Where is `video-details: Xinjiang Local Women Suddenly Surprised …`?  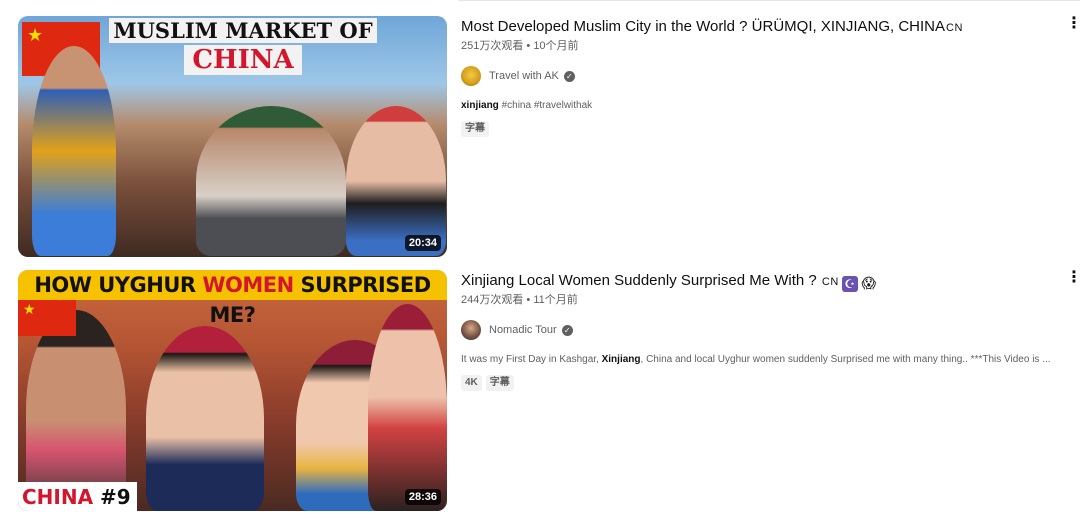
video-details: Xinjiang Local Women Suddenly Surprised … is located at coordinates (756, 330).